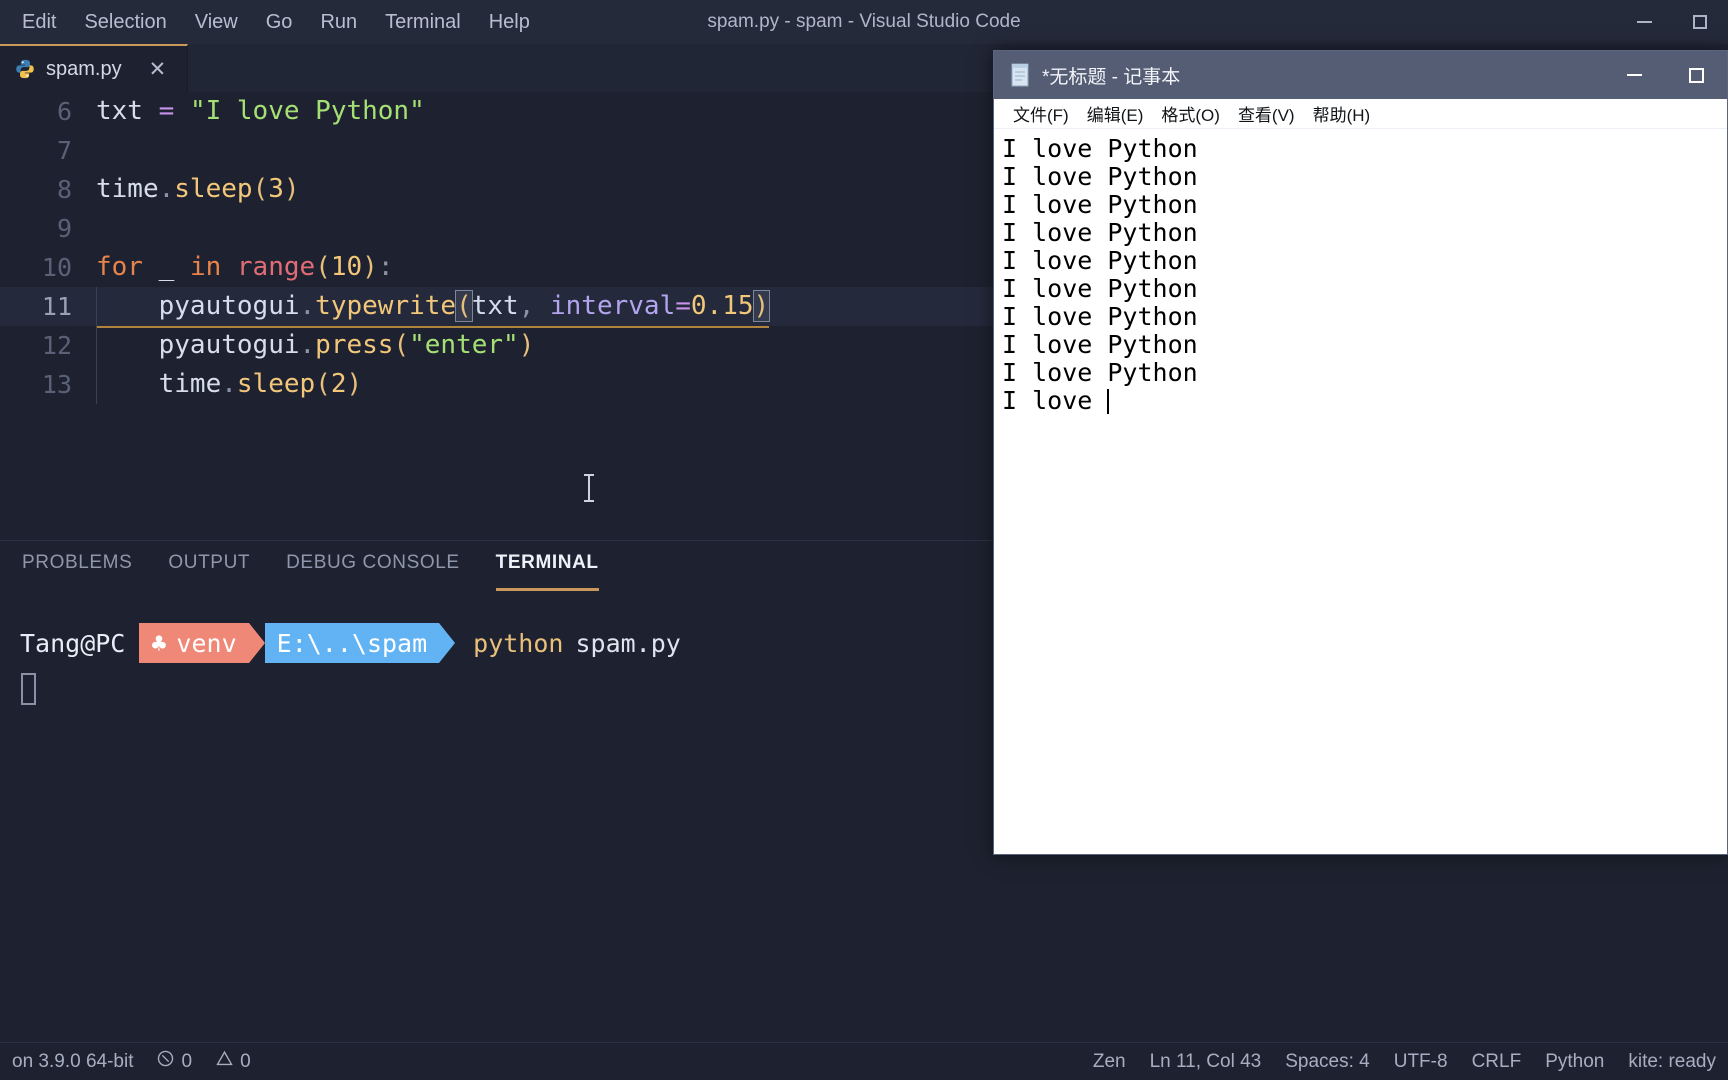 The image size is (1728, 1080). Describe the element at coordinates (1700, 22) in the screenshot. I see `maximize-button` at that location.